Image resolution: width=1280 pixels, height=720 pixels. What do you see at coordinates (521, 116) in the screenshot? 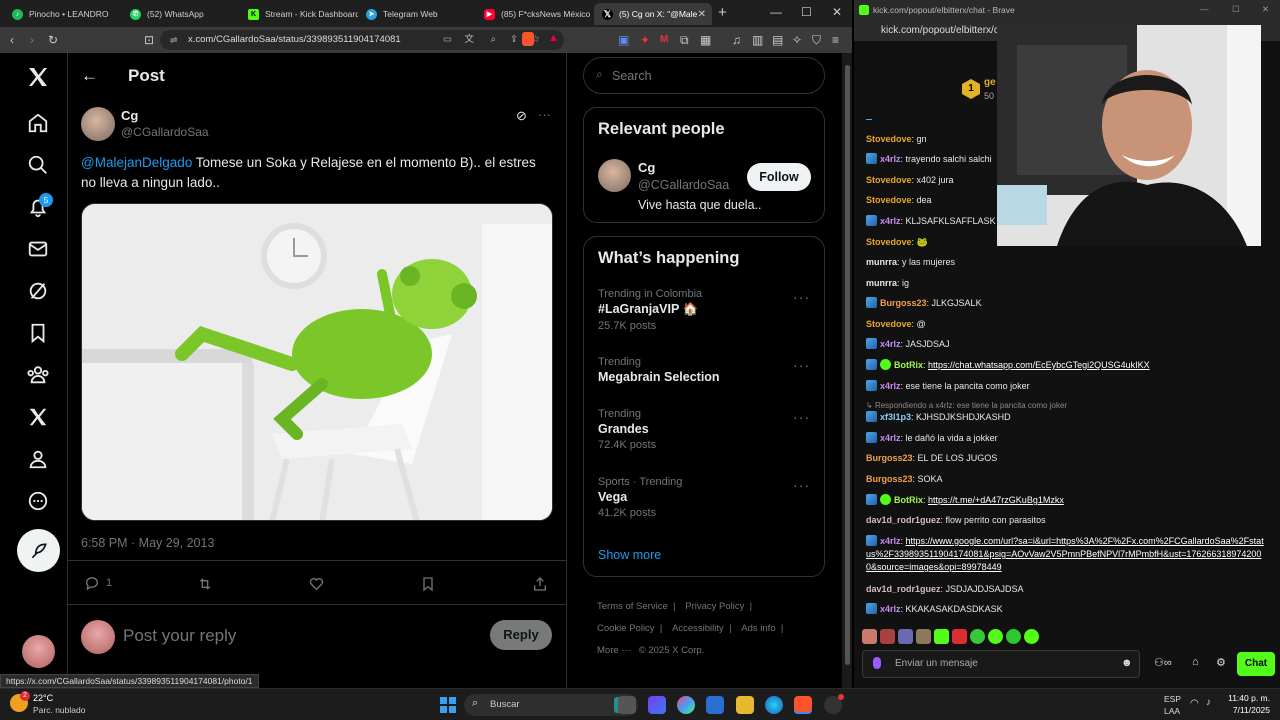
I see `grok-explain-icon: ⊘` at bounding box center [521, 116].